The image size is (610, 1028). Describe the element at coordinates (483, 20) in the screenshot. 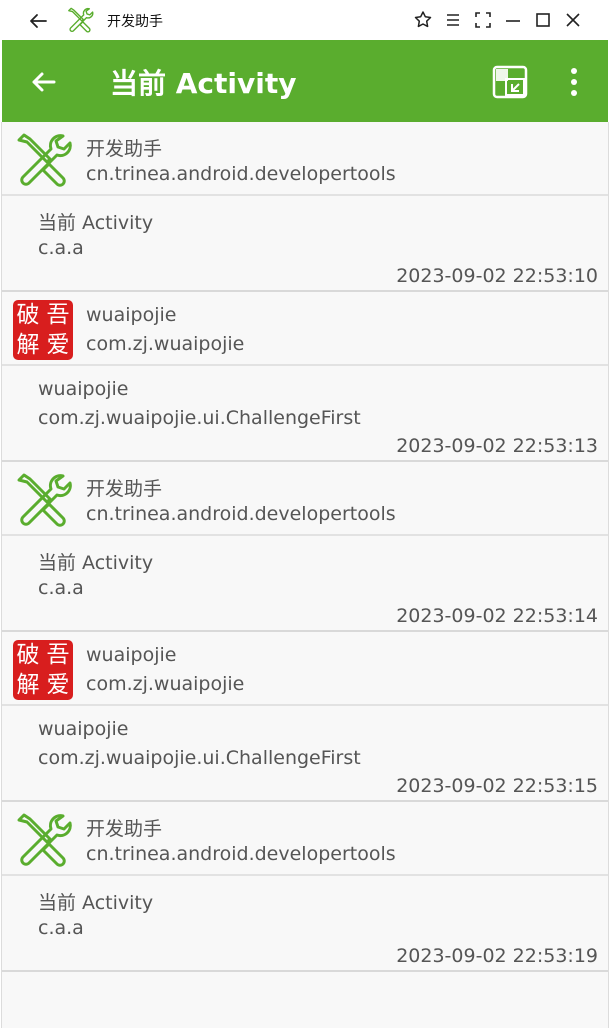

I see `fullscreen-icon` at that location.